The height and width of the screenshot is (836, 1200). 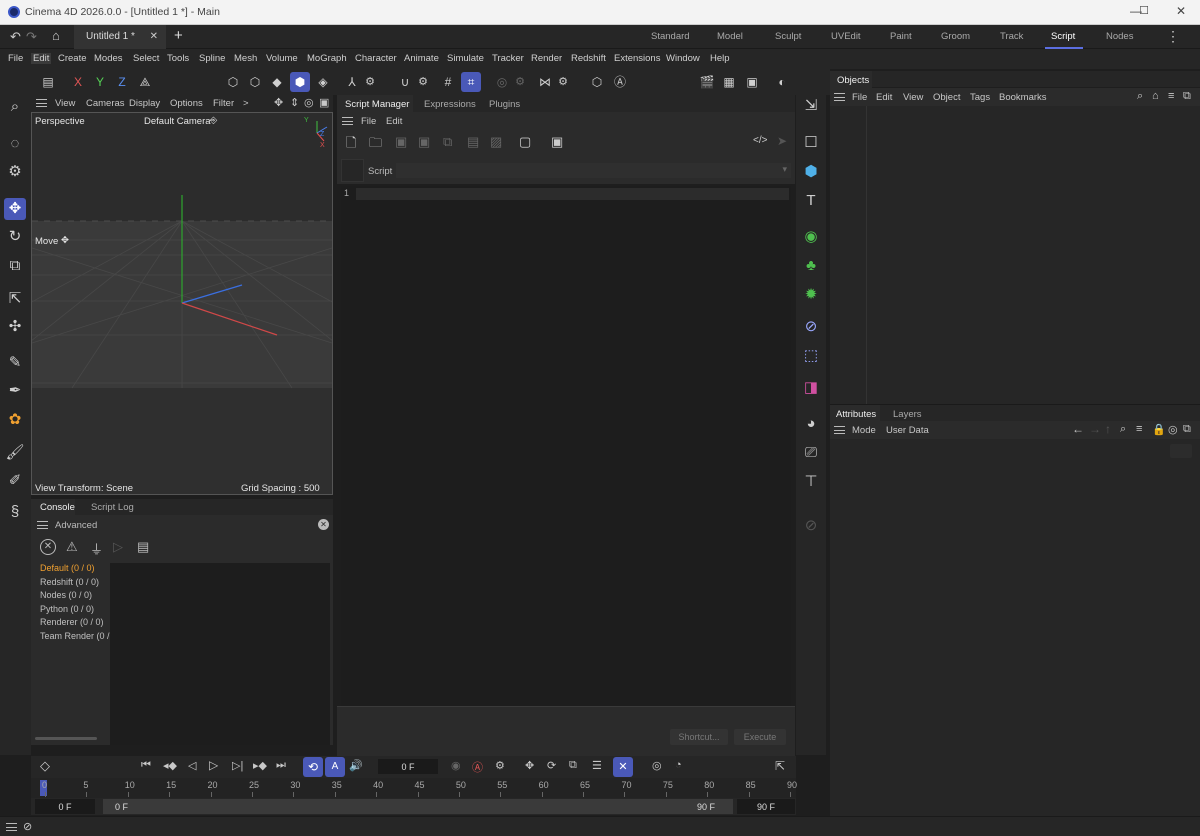 What do you see at coordinates (465, 58) in the screenshot?
I see `menu-simulate: Simulate` at bounding box center [465, 58].